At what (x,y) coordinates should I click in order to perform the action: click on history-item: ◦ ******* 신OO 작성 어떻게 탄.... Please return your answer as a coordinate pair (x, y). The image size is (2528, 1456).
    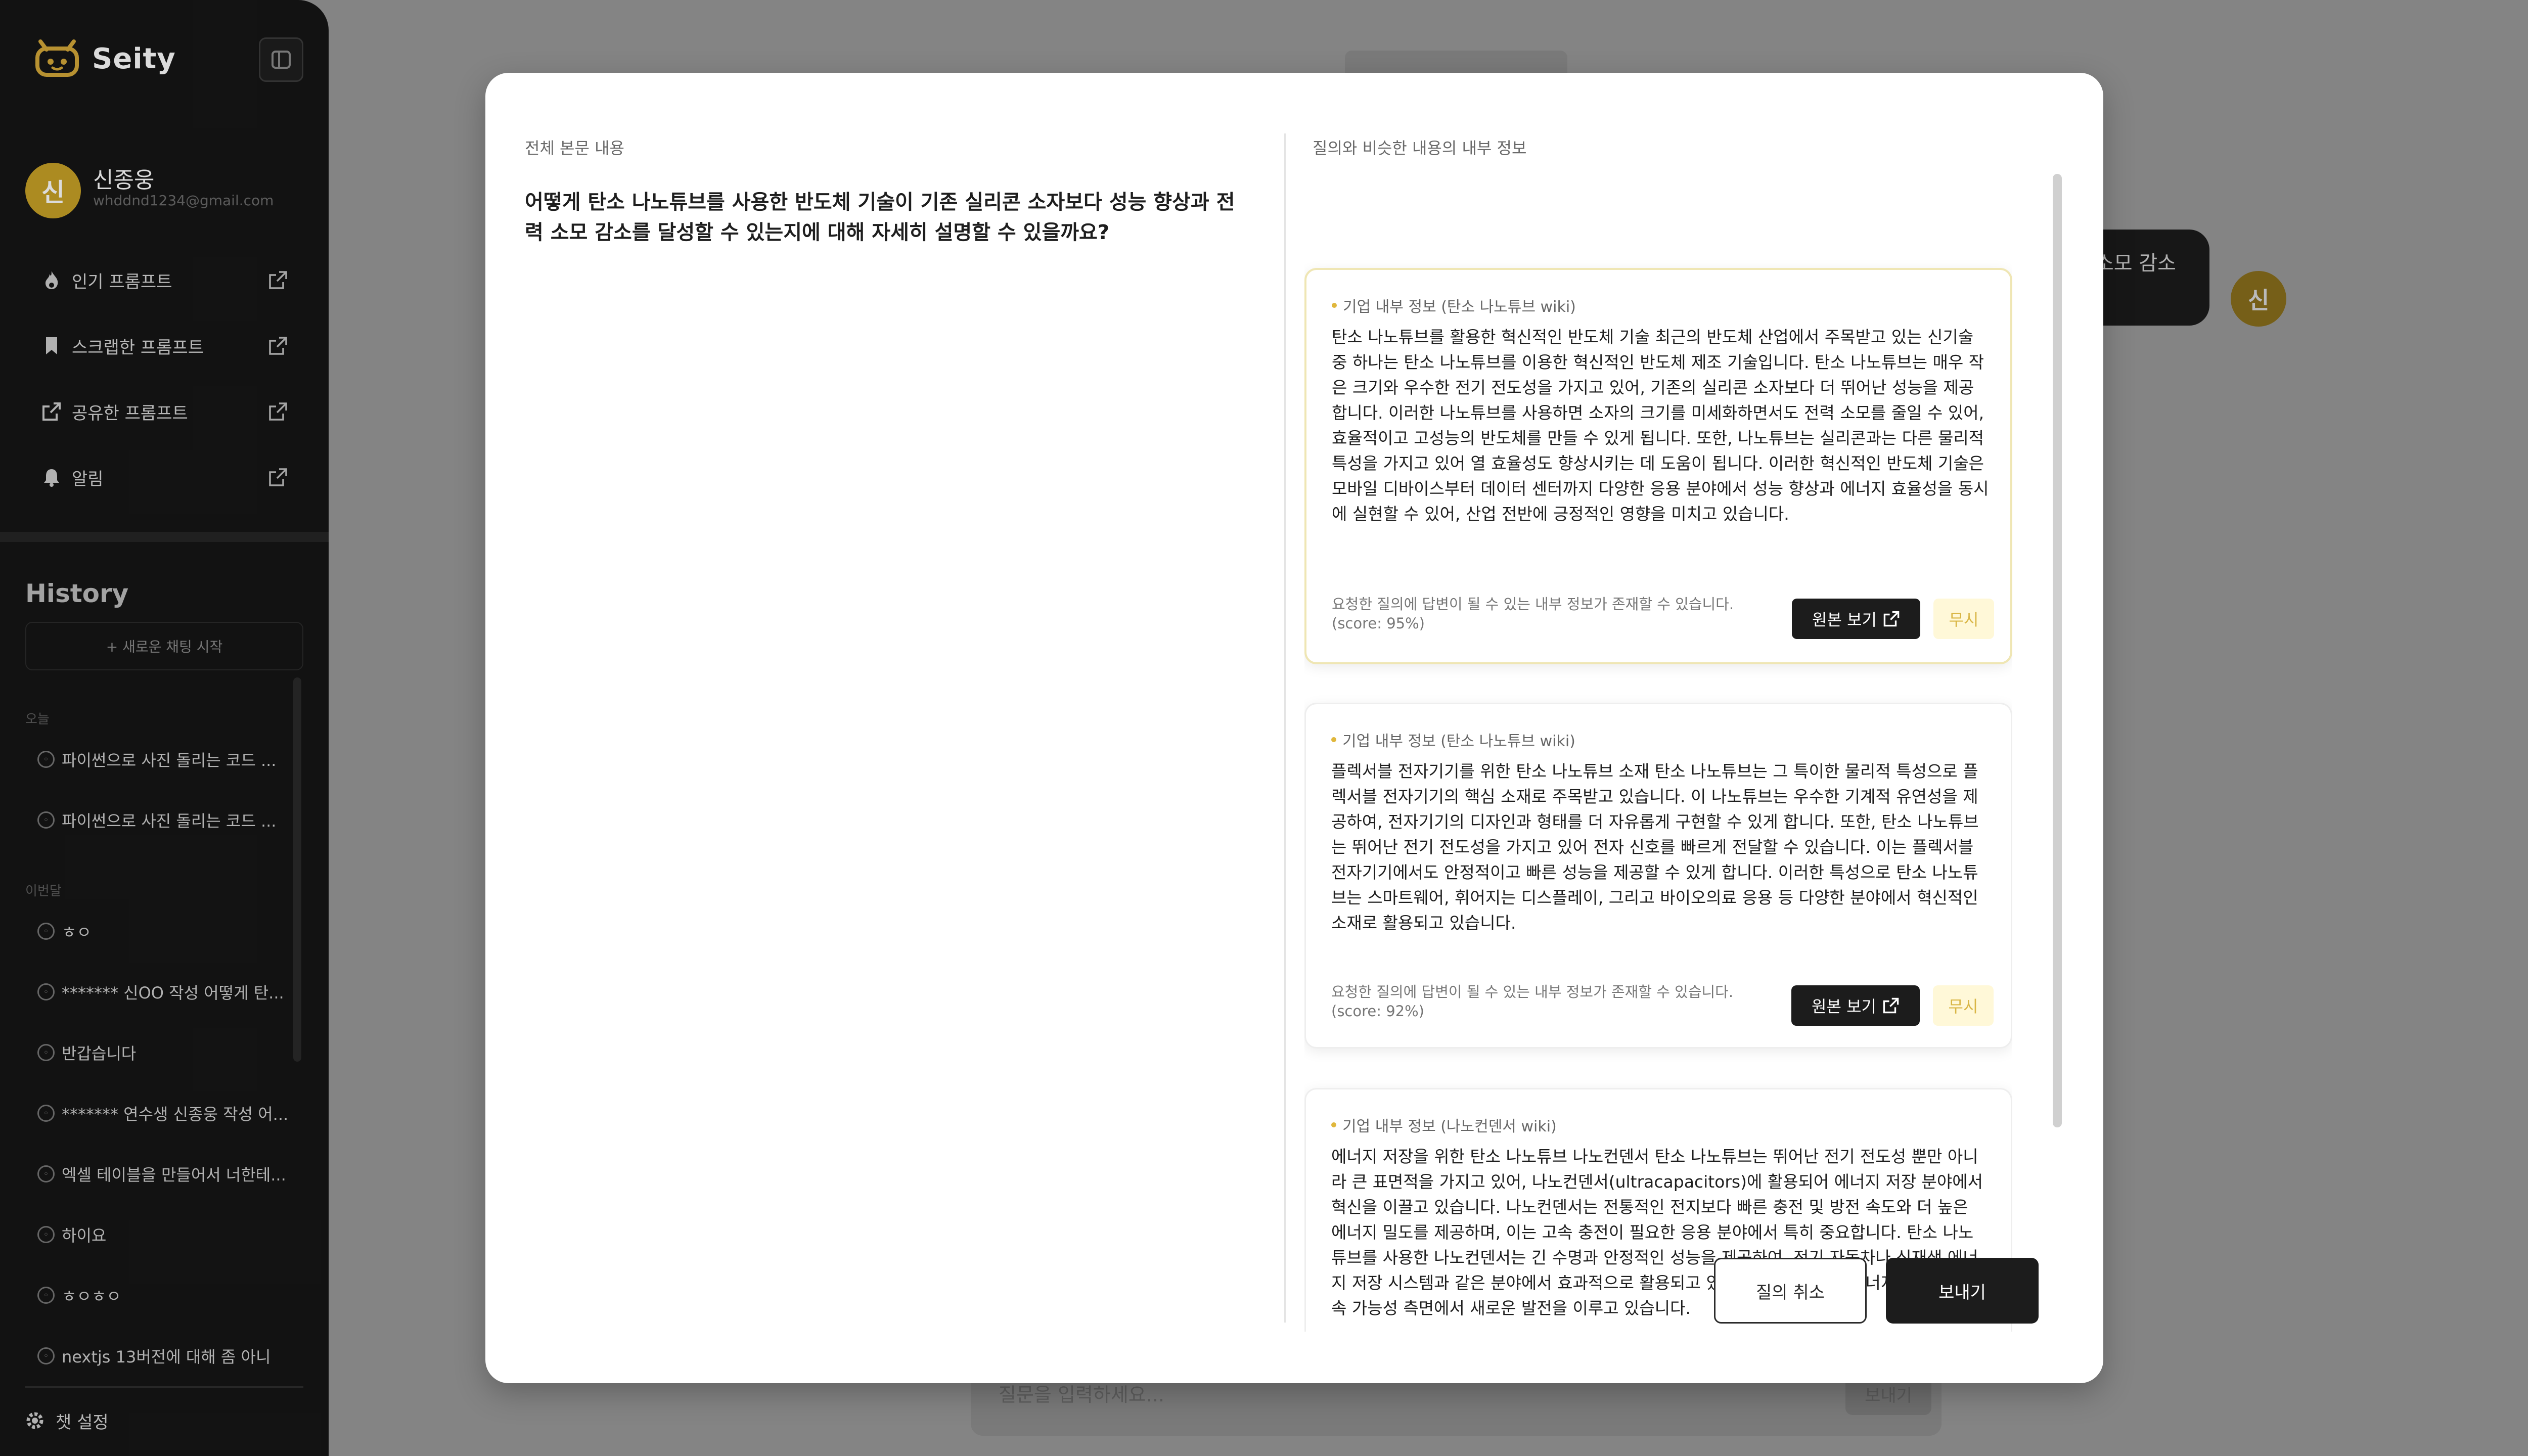
    Looking at the image, I should click on (163, 992).